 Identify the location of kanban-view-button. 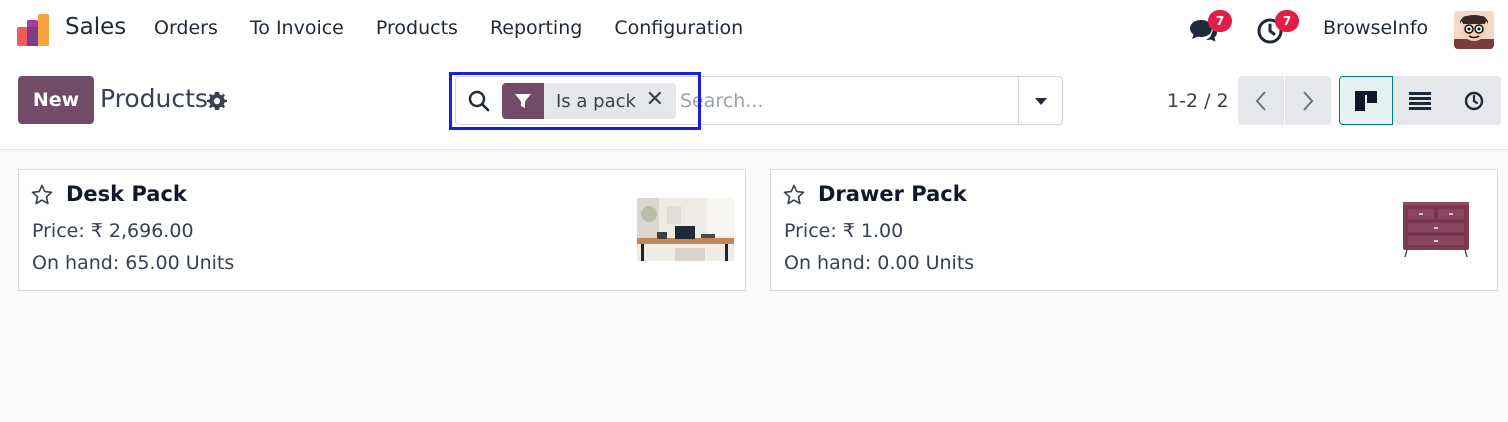
(1366, 100).